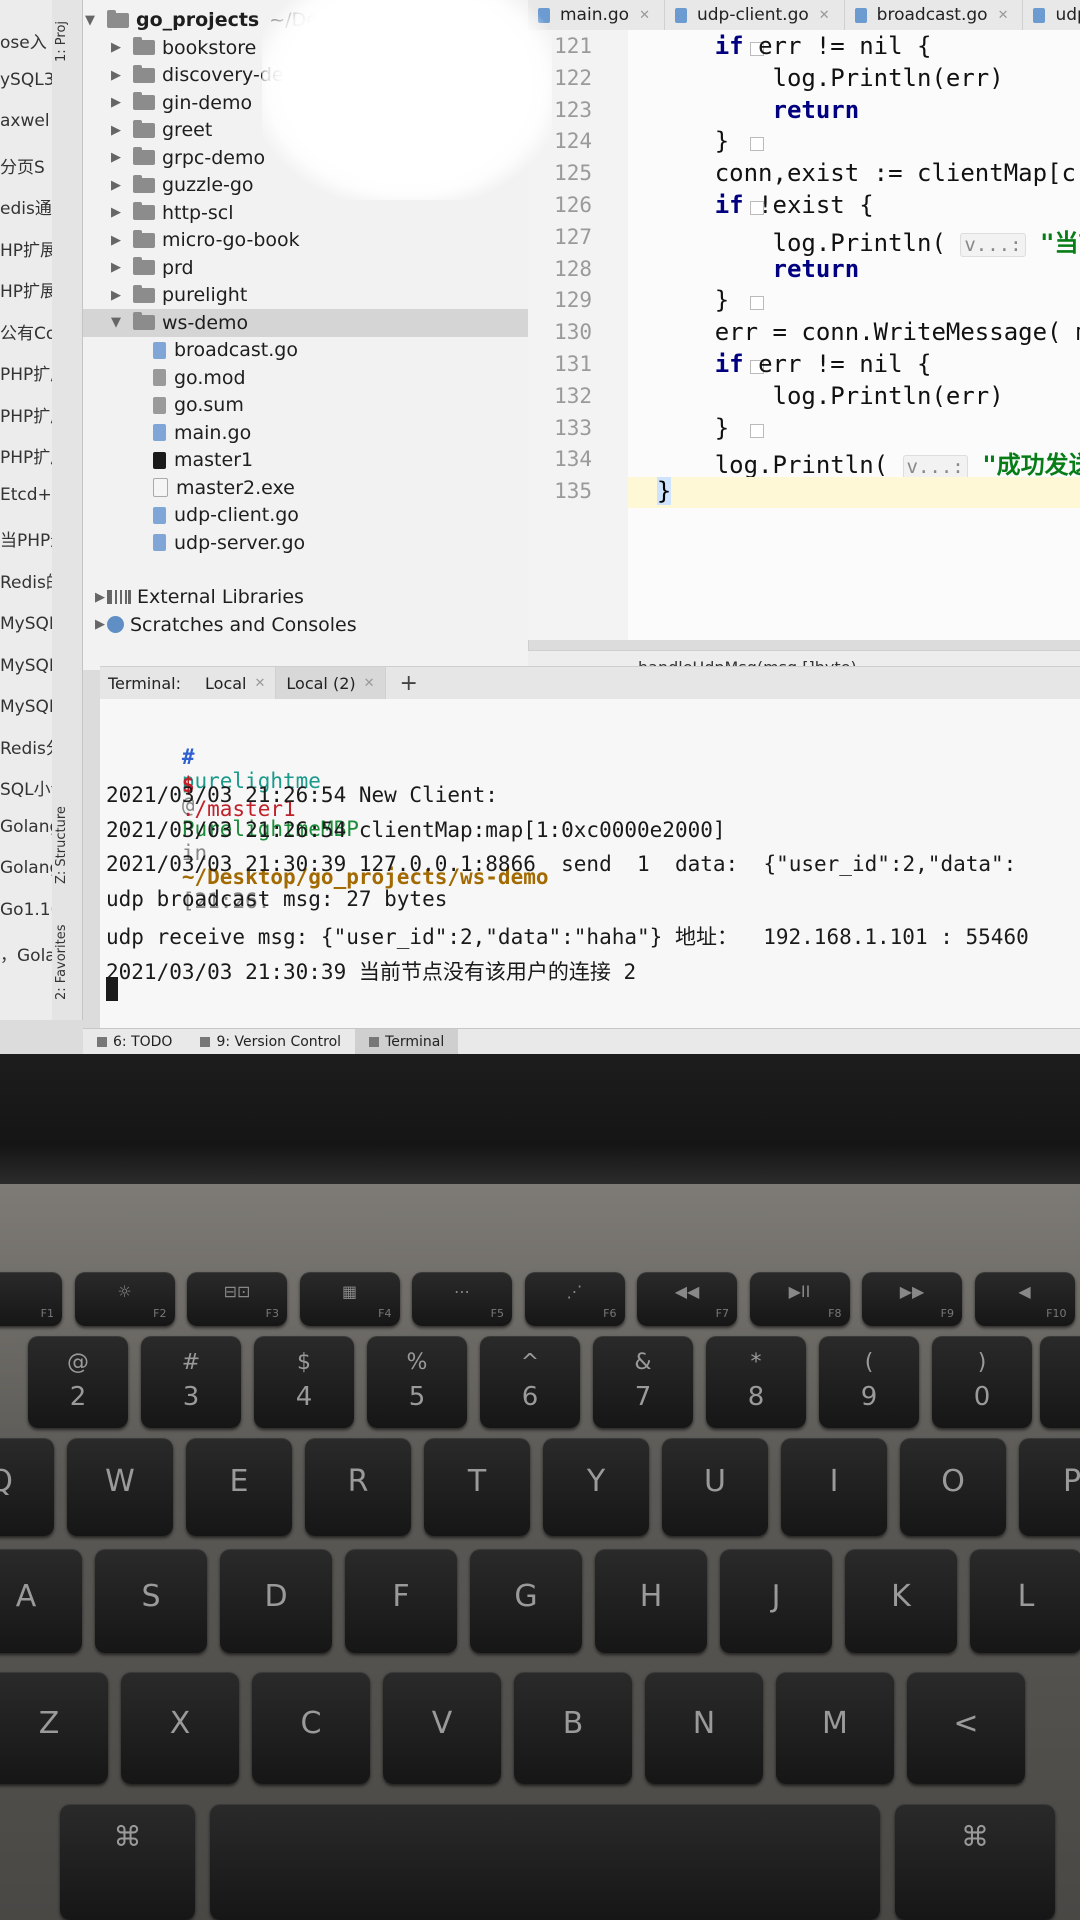  I want to click on letter-key: T, so click(477, 1487).